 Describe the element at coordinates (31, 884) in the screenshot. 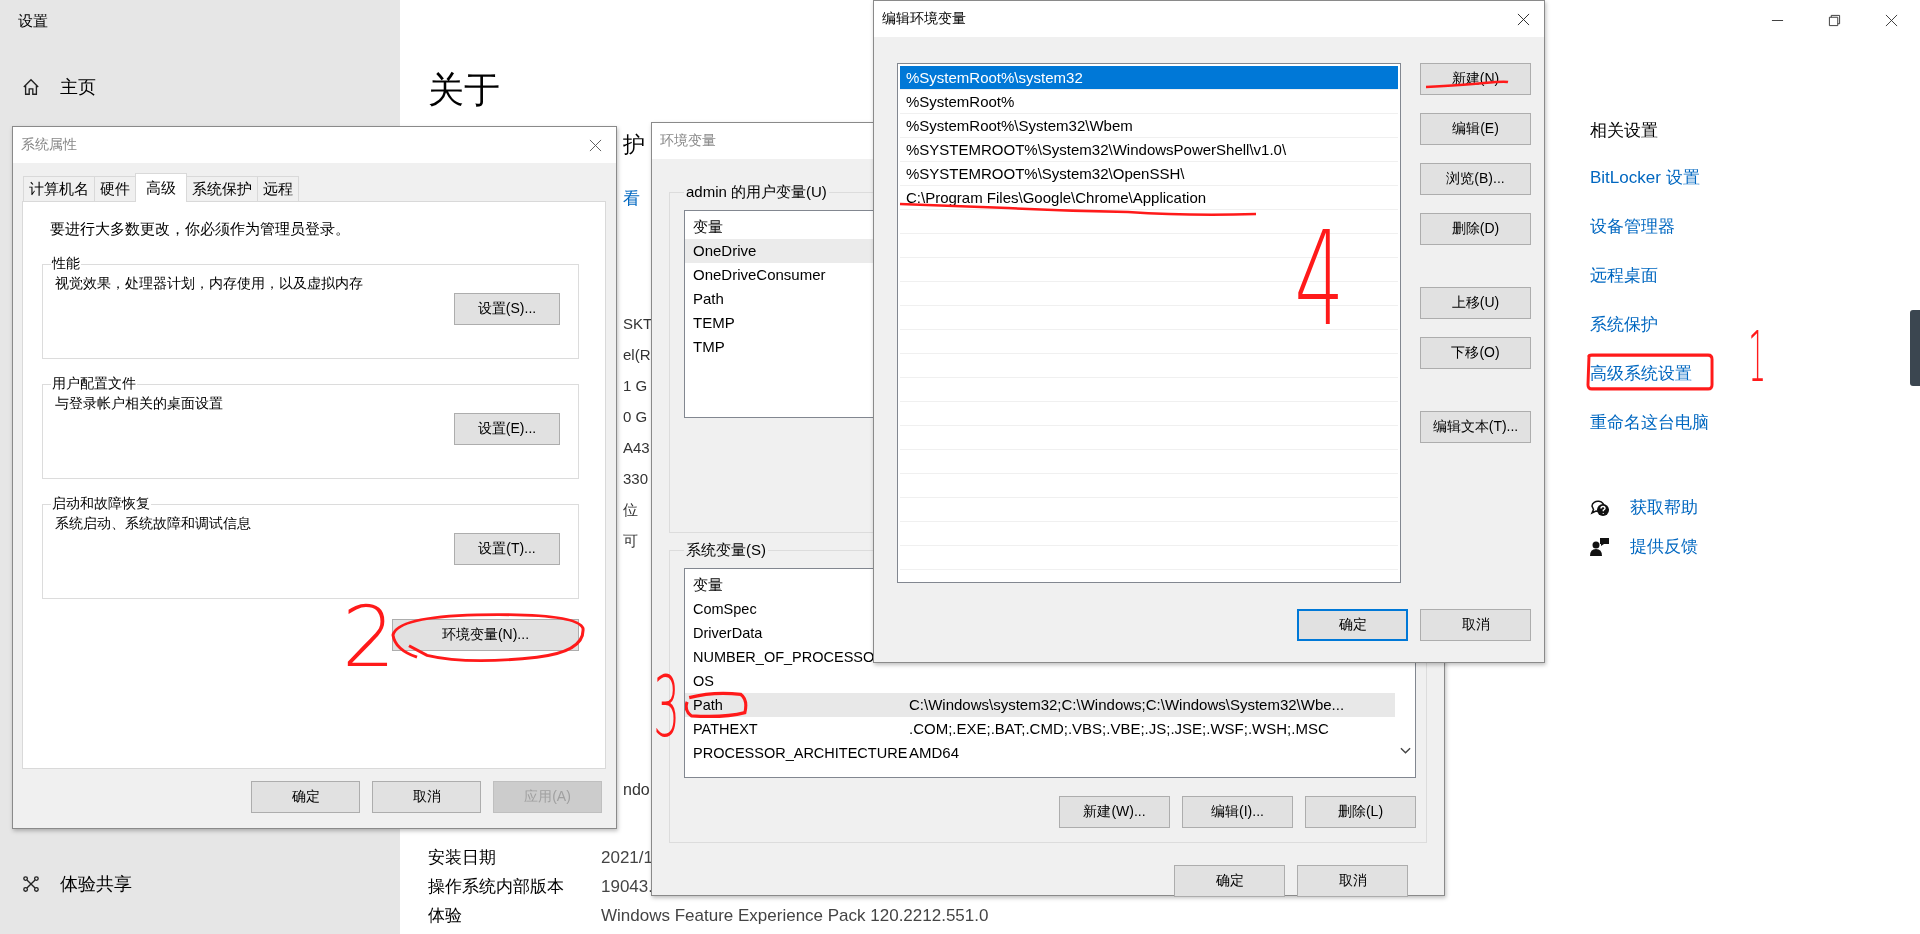

I see `share-icon` at that location.